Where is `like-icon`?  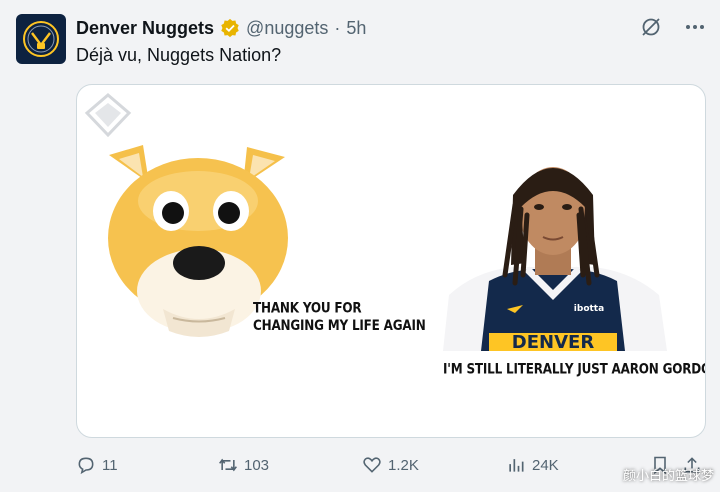
like-icon is located at coordinates (372, 465).